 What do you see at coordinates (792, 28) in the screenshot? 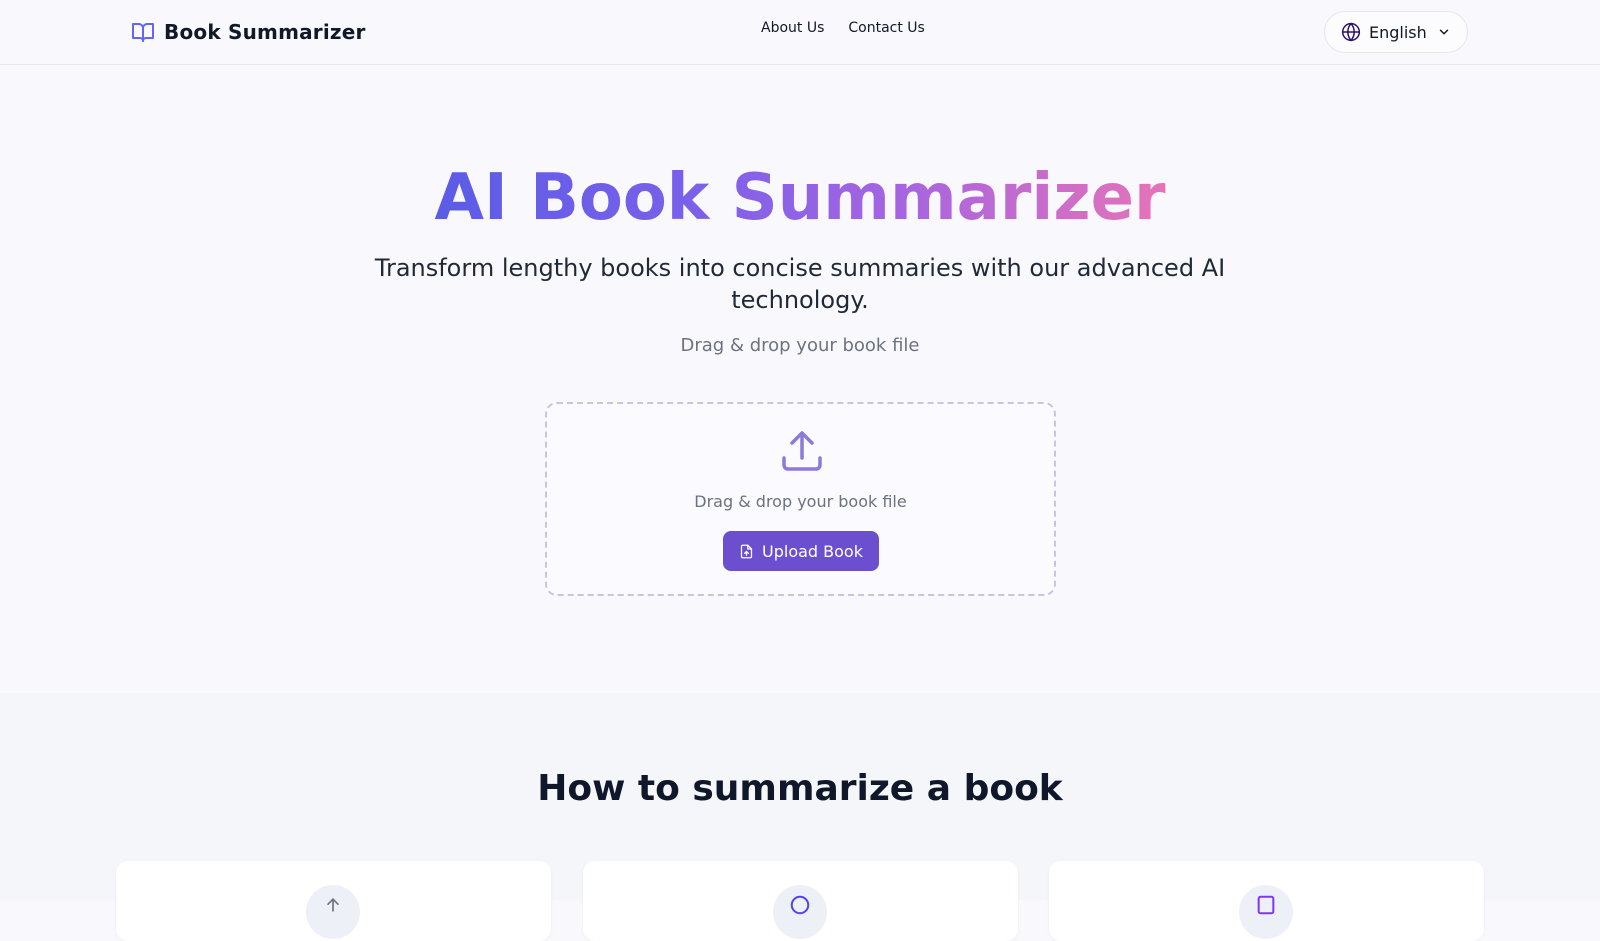
I see `nav-about-us: About Us` at bounding box center [792, 28].